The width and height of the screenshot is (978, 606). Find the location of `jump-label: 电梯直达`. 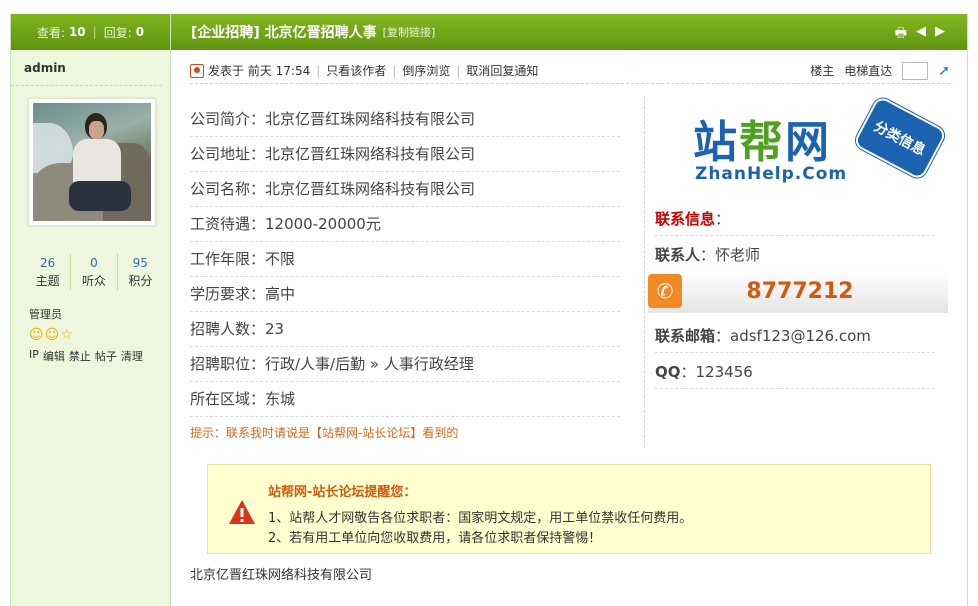

jump-label: 电梯直达 is located at coordinates (868, 71).